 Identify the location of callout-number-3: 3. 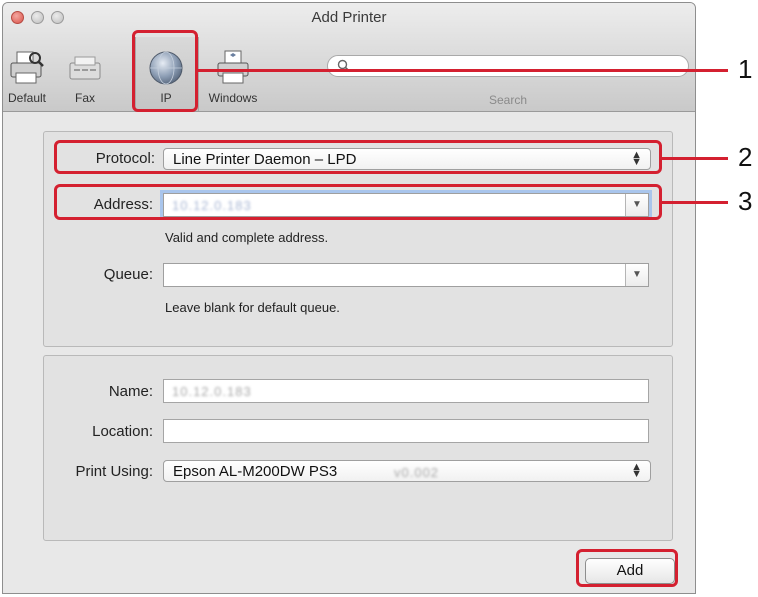
(745, 201).